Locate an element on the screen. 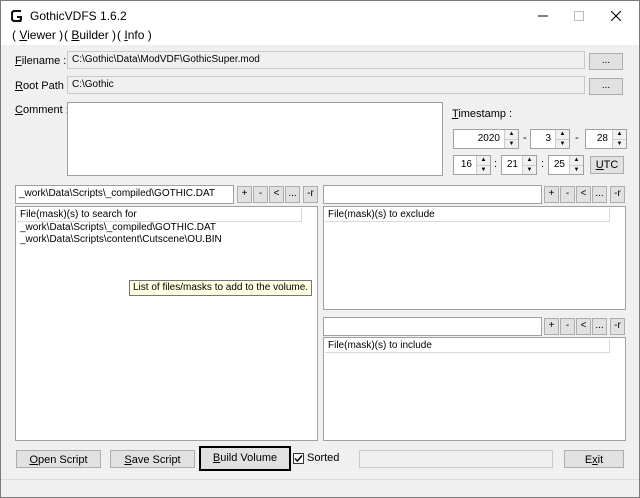  second-spinner: 25 ▲ ▼ is located at coordinates (566, 165).